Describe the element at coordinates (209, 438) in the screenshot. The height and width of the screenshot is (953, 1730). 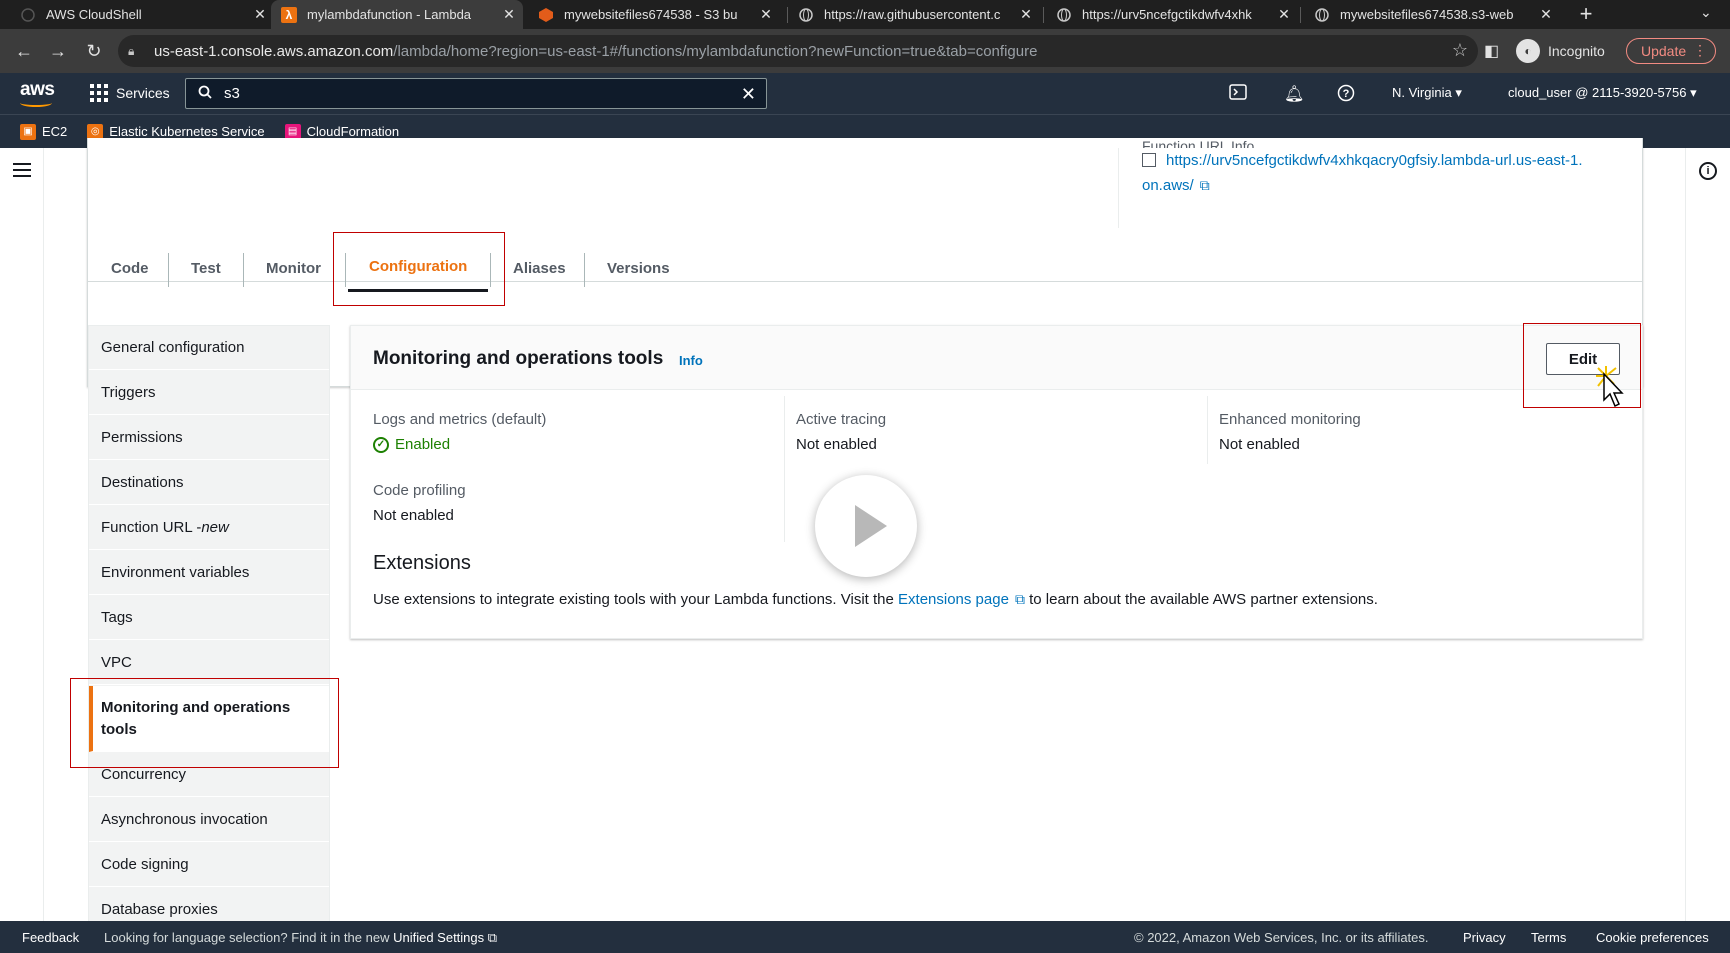
I see `side-menu-permissions: Permissions` at that location.